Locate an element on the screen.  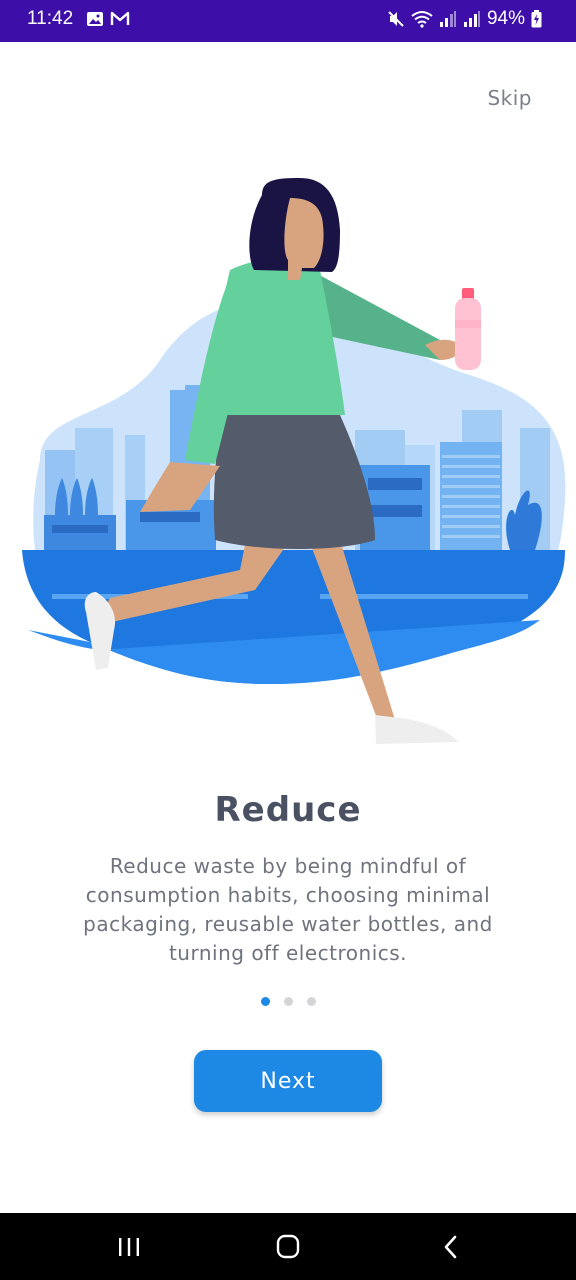
skip-button: Skip is located at coordinates (509, 98).